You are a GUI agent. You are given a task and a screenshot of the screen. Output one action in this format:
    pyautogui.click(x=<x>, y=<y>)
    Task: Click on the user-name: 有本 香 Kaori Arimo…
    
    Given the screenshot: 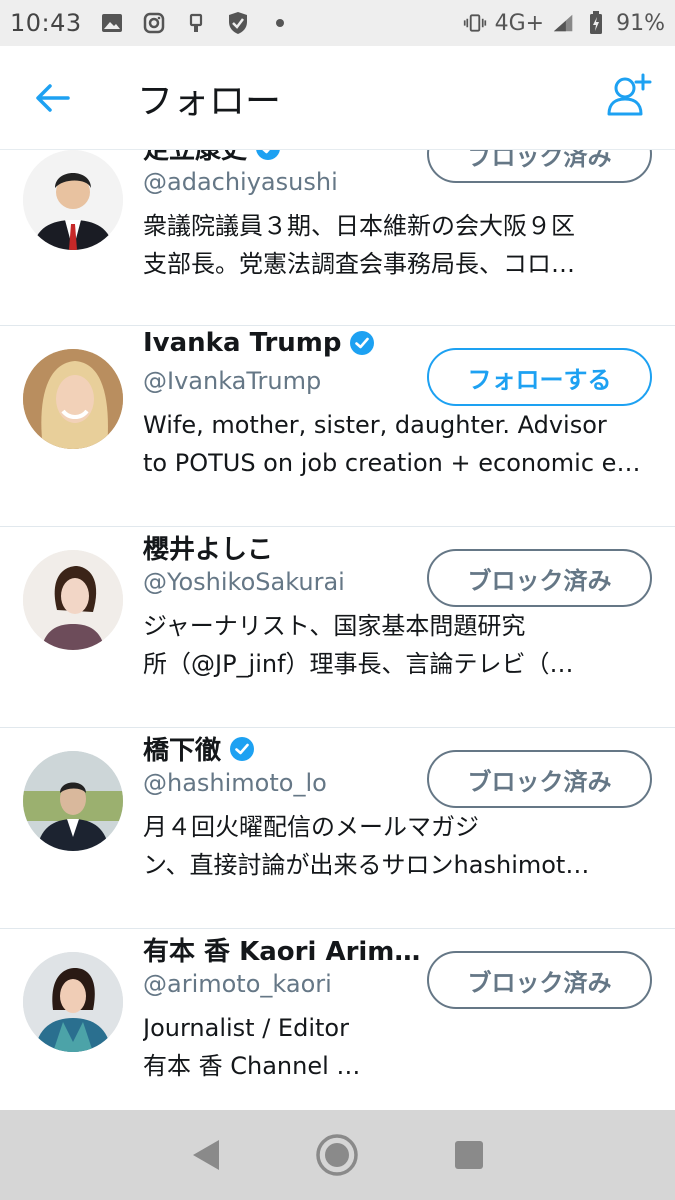 What is the action you would take?
    pyautogui.click(x=285, y=952)
    